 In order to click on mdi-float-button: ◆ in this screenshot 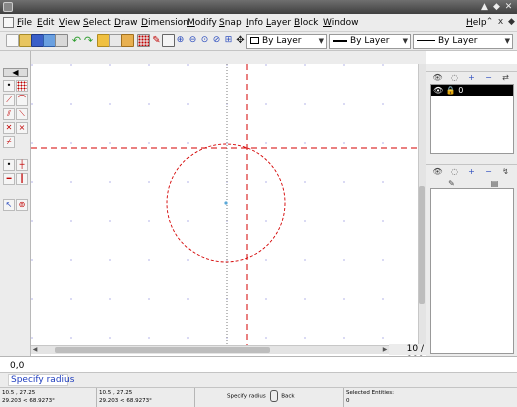, I will do `click(511, 22)`.